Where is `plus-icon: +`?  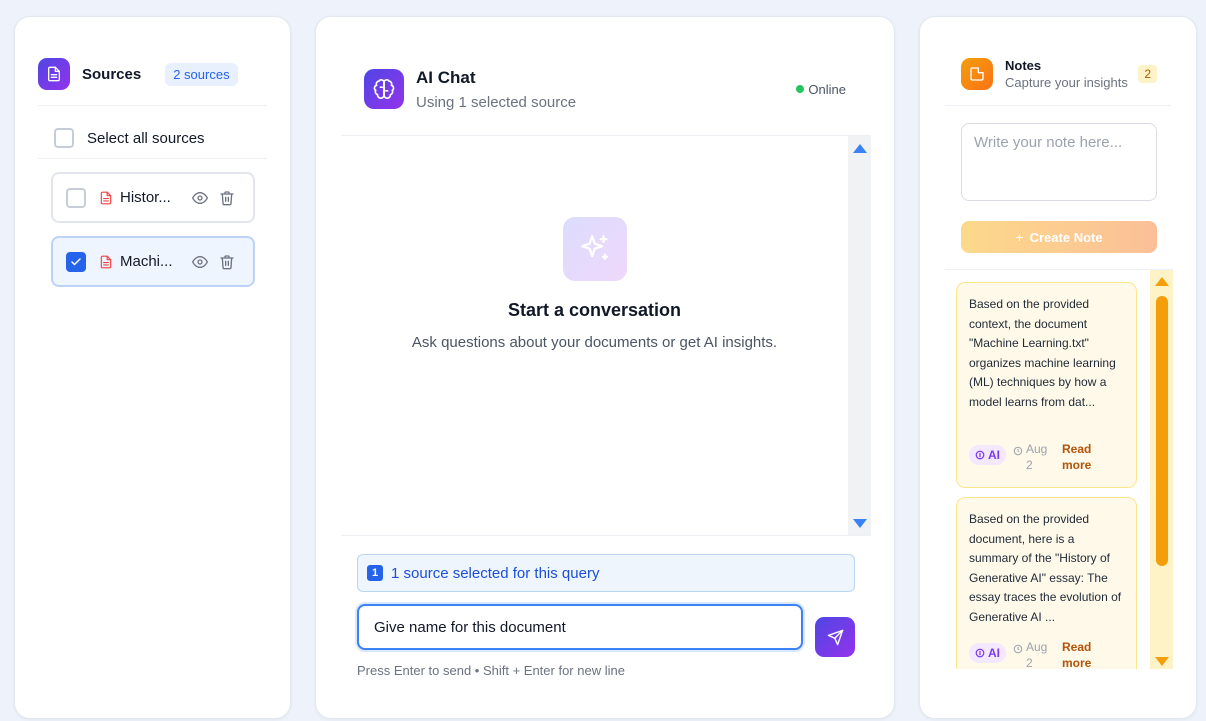 plus-icon: + is located at coordinates (1019, 237).